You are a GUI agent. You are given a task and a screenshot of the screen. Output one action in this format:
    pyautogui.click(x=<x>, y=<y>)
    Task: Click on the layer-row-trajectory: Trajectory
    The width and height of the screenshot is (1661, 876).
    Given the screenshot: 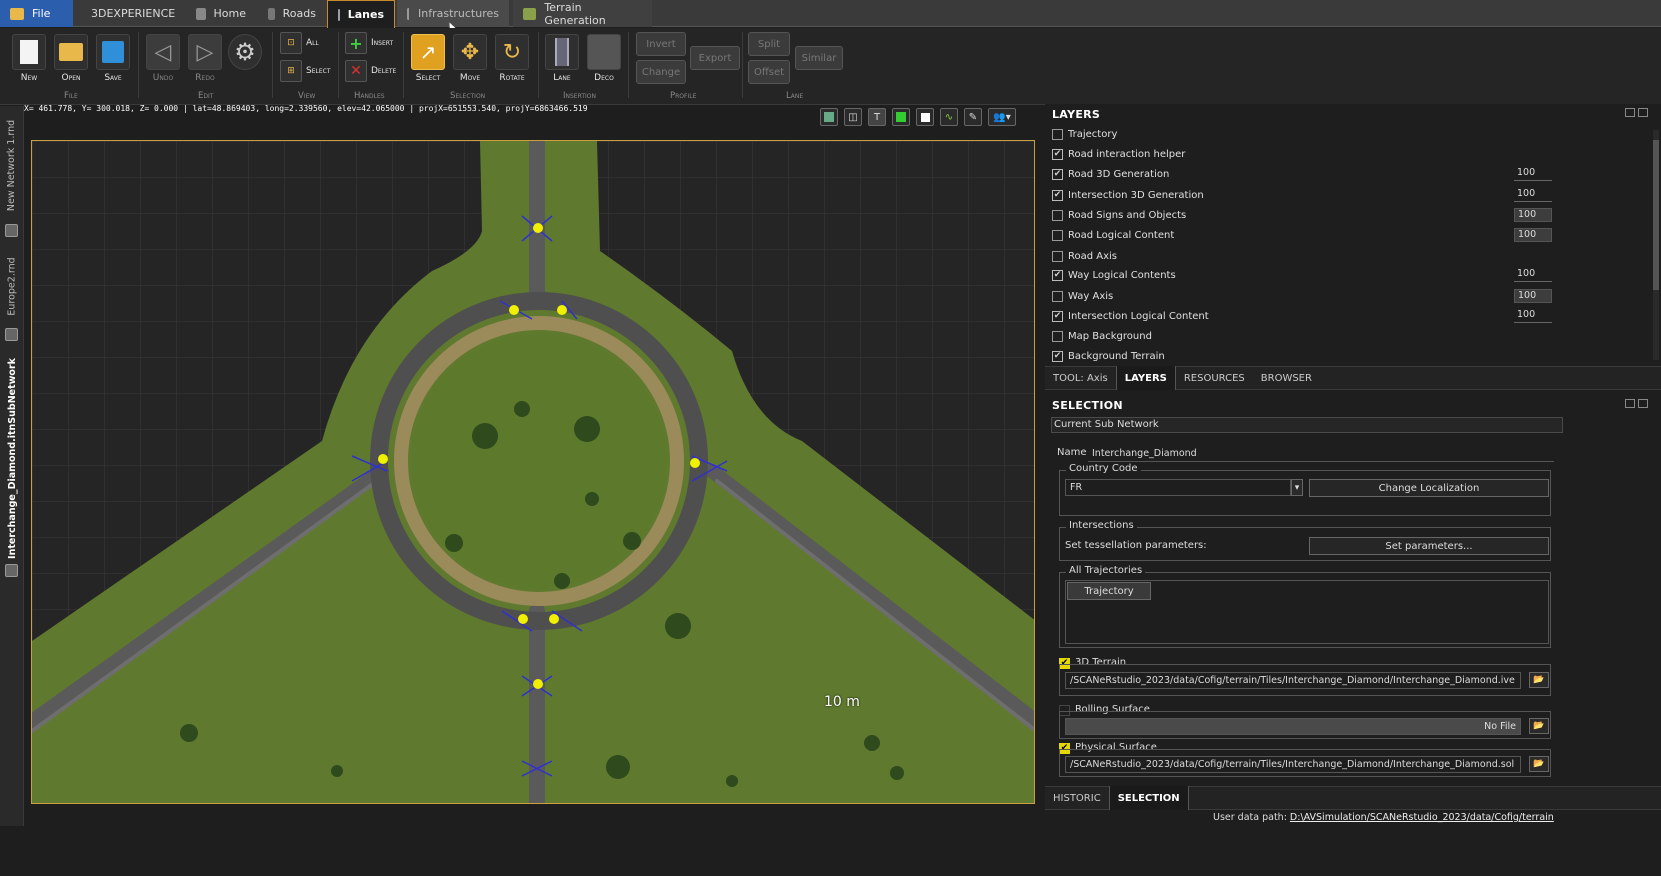 What is the action you would take?
    pyautogui.click(x=1312, y=134)
    